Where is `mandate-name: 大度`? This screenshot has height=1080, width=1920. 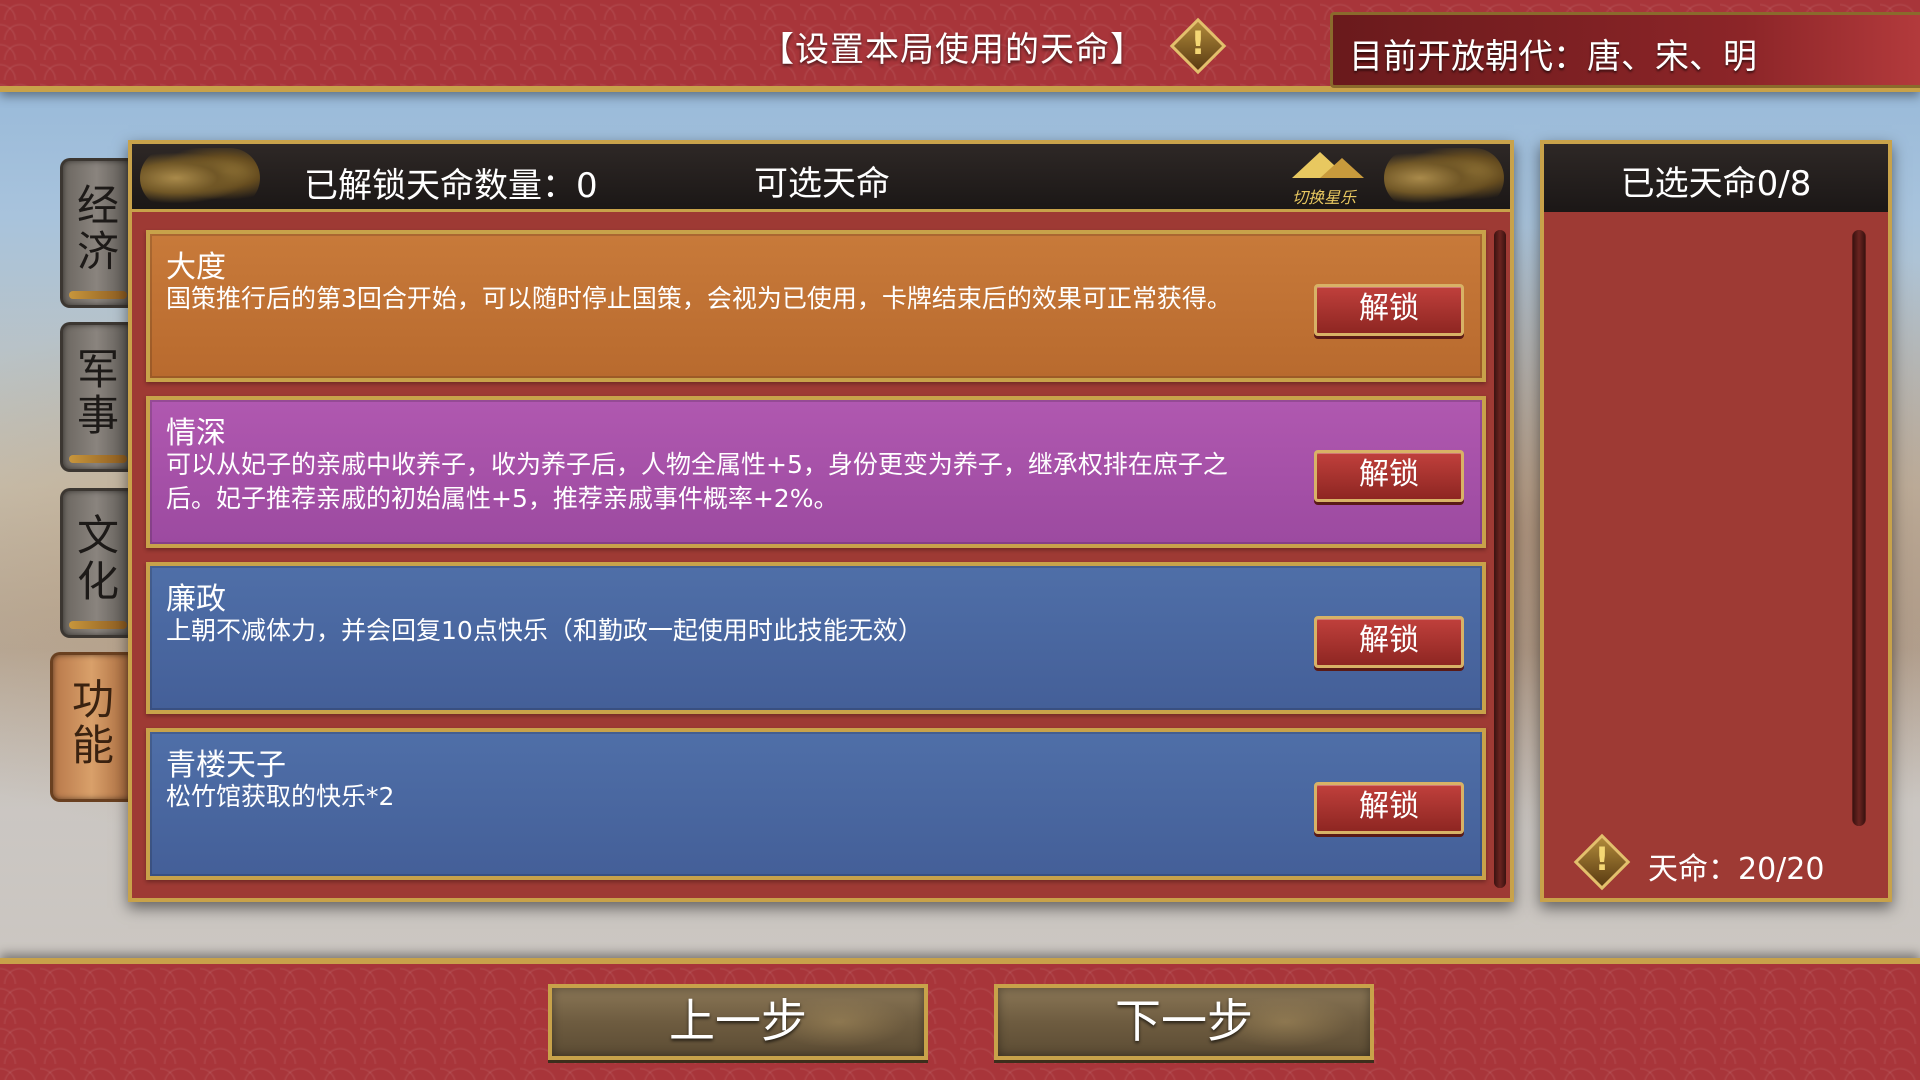 mandate-name: 大度 is located at coordinates (196, 267).